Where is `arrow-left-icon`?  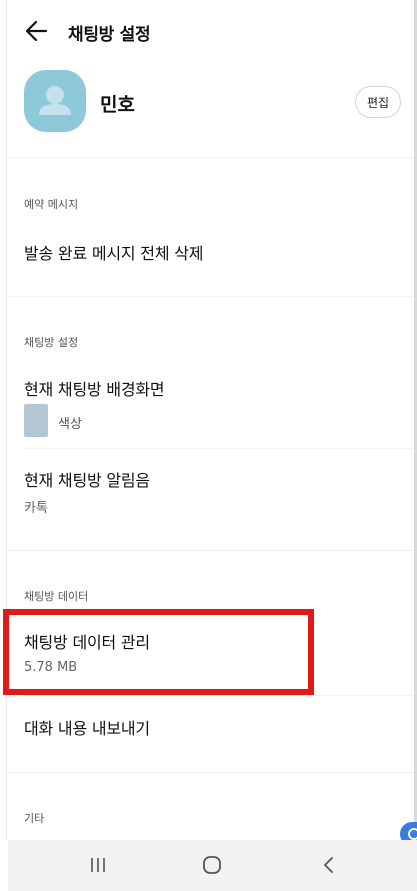
arrow-left-icon is located at coordinates (37, 31).